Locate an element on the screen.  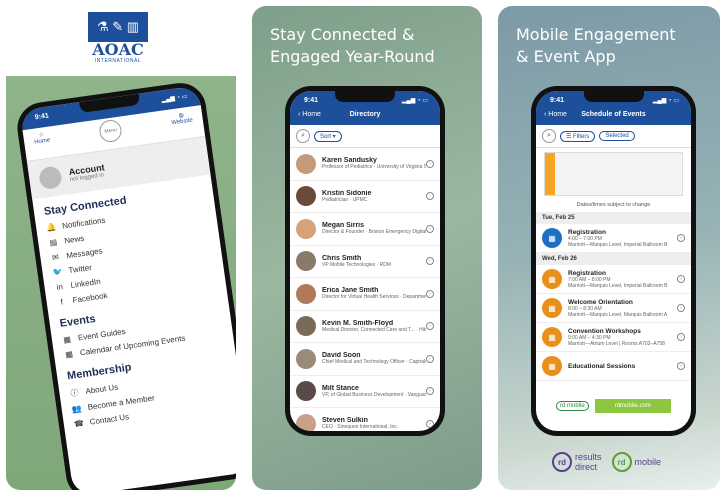
brand2: mobile is located at coordinates (648, 462).